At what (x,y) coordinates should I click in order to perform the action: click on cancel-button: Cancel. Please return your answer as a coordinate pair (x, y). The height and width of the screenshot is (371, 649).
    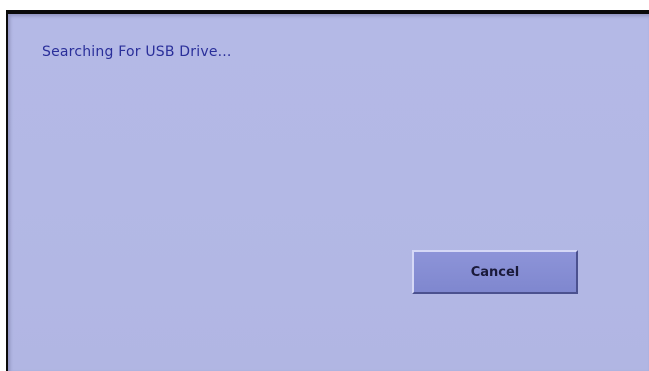
    Looking at the image, I should click on (495, 272).